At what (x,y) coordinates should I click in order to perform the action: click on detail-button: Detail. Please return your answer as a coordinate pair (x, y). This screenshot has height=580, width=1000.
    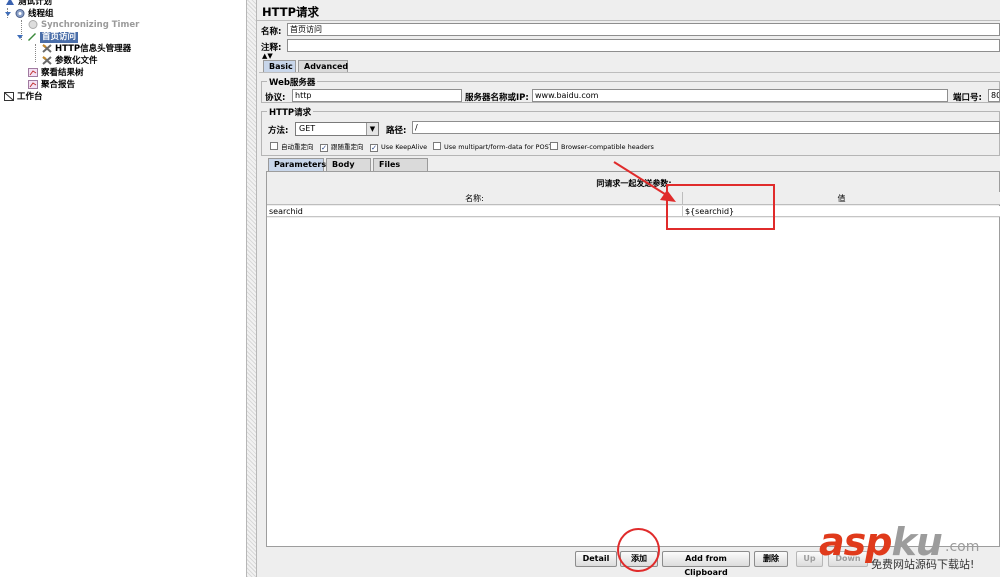
    Looking at the image, I should click on (596, 559).